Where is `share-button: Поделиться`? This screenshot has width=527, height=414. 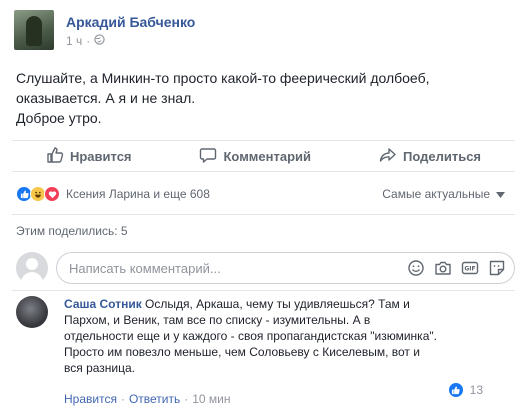 share-button: Поделиться is located at coordinates (430, 156).